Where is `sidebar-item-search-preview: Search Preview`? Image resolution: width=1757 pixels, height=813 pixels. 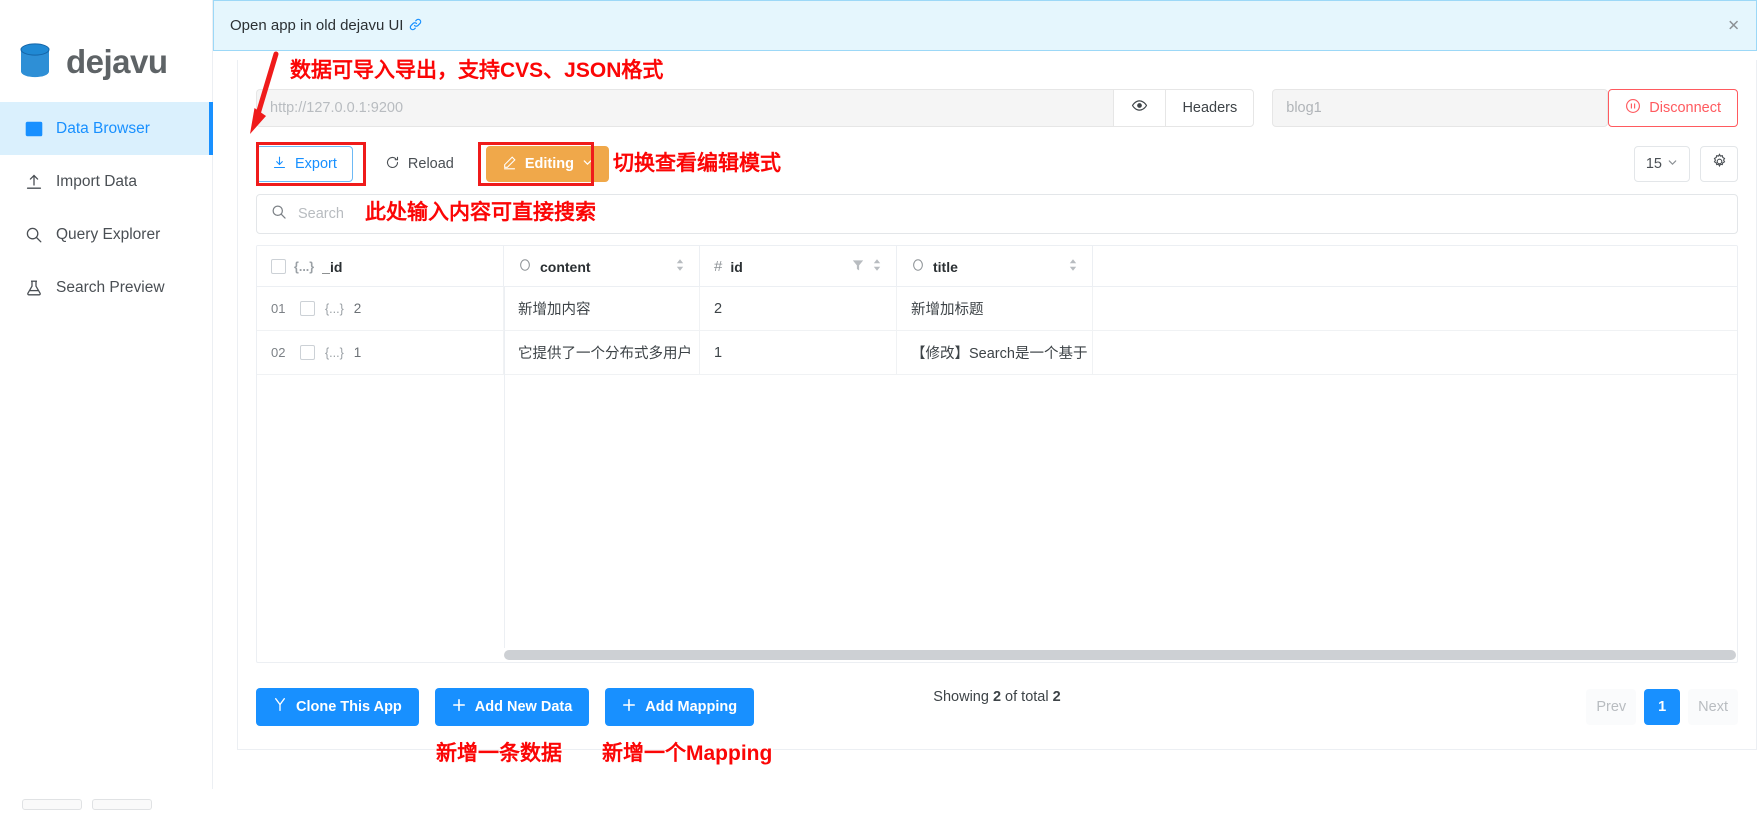 sidebar-item-search-preview: Search Preview is located at coordinates (106, 287).